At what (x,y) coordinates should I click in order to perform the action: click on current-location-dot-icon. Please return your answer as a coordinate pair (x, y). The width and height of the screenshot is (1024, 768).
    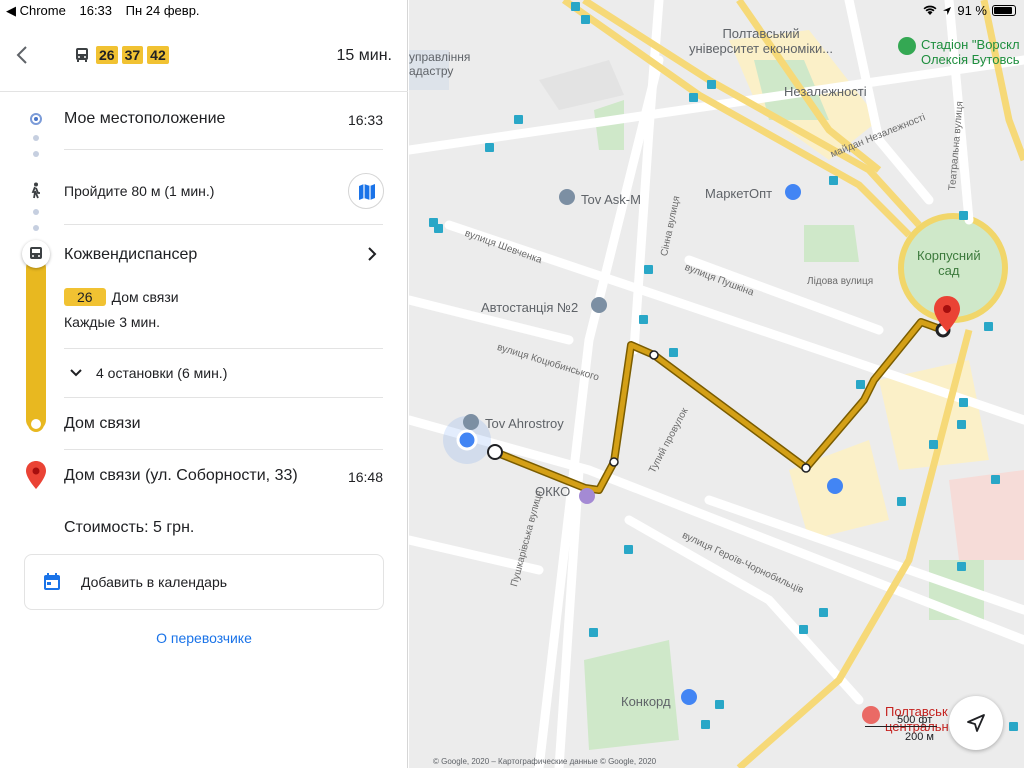
    Looking at the image, I should click on (467, 440).